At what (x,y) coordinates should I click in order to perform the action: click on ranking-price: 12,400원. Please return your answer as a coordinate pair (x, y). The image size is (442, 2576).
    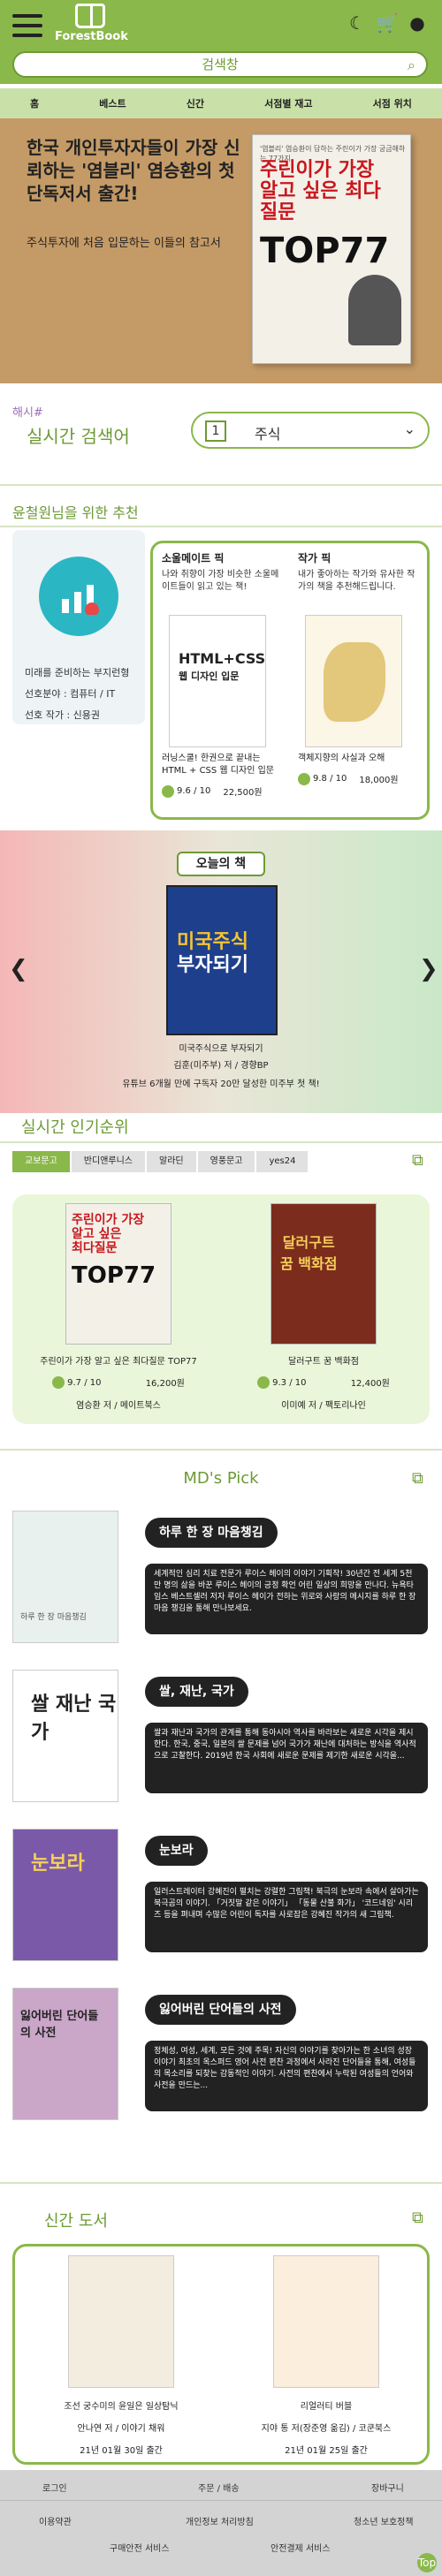
    Looking at the image, I should click on (370, 1384).